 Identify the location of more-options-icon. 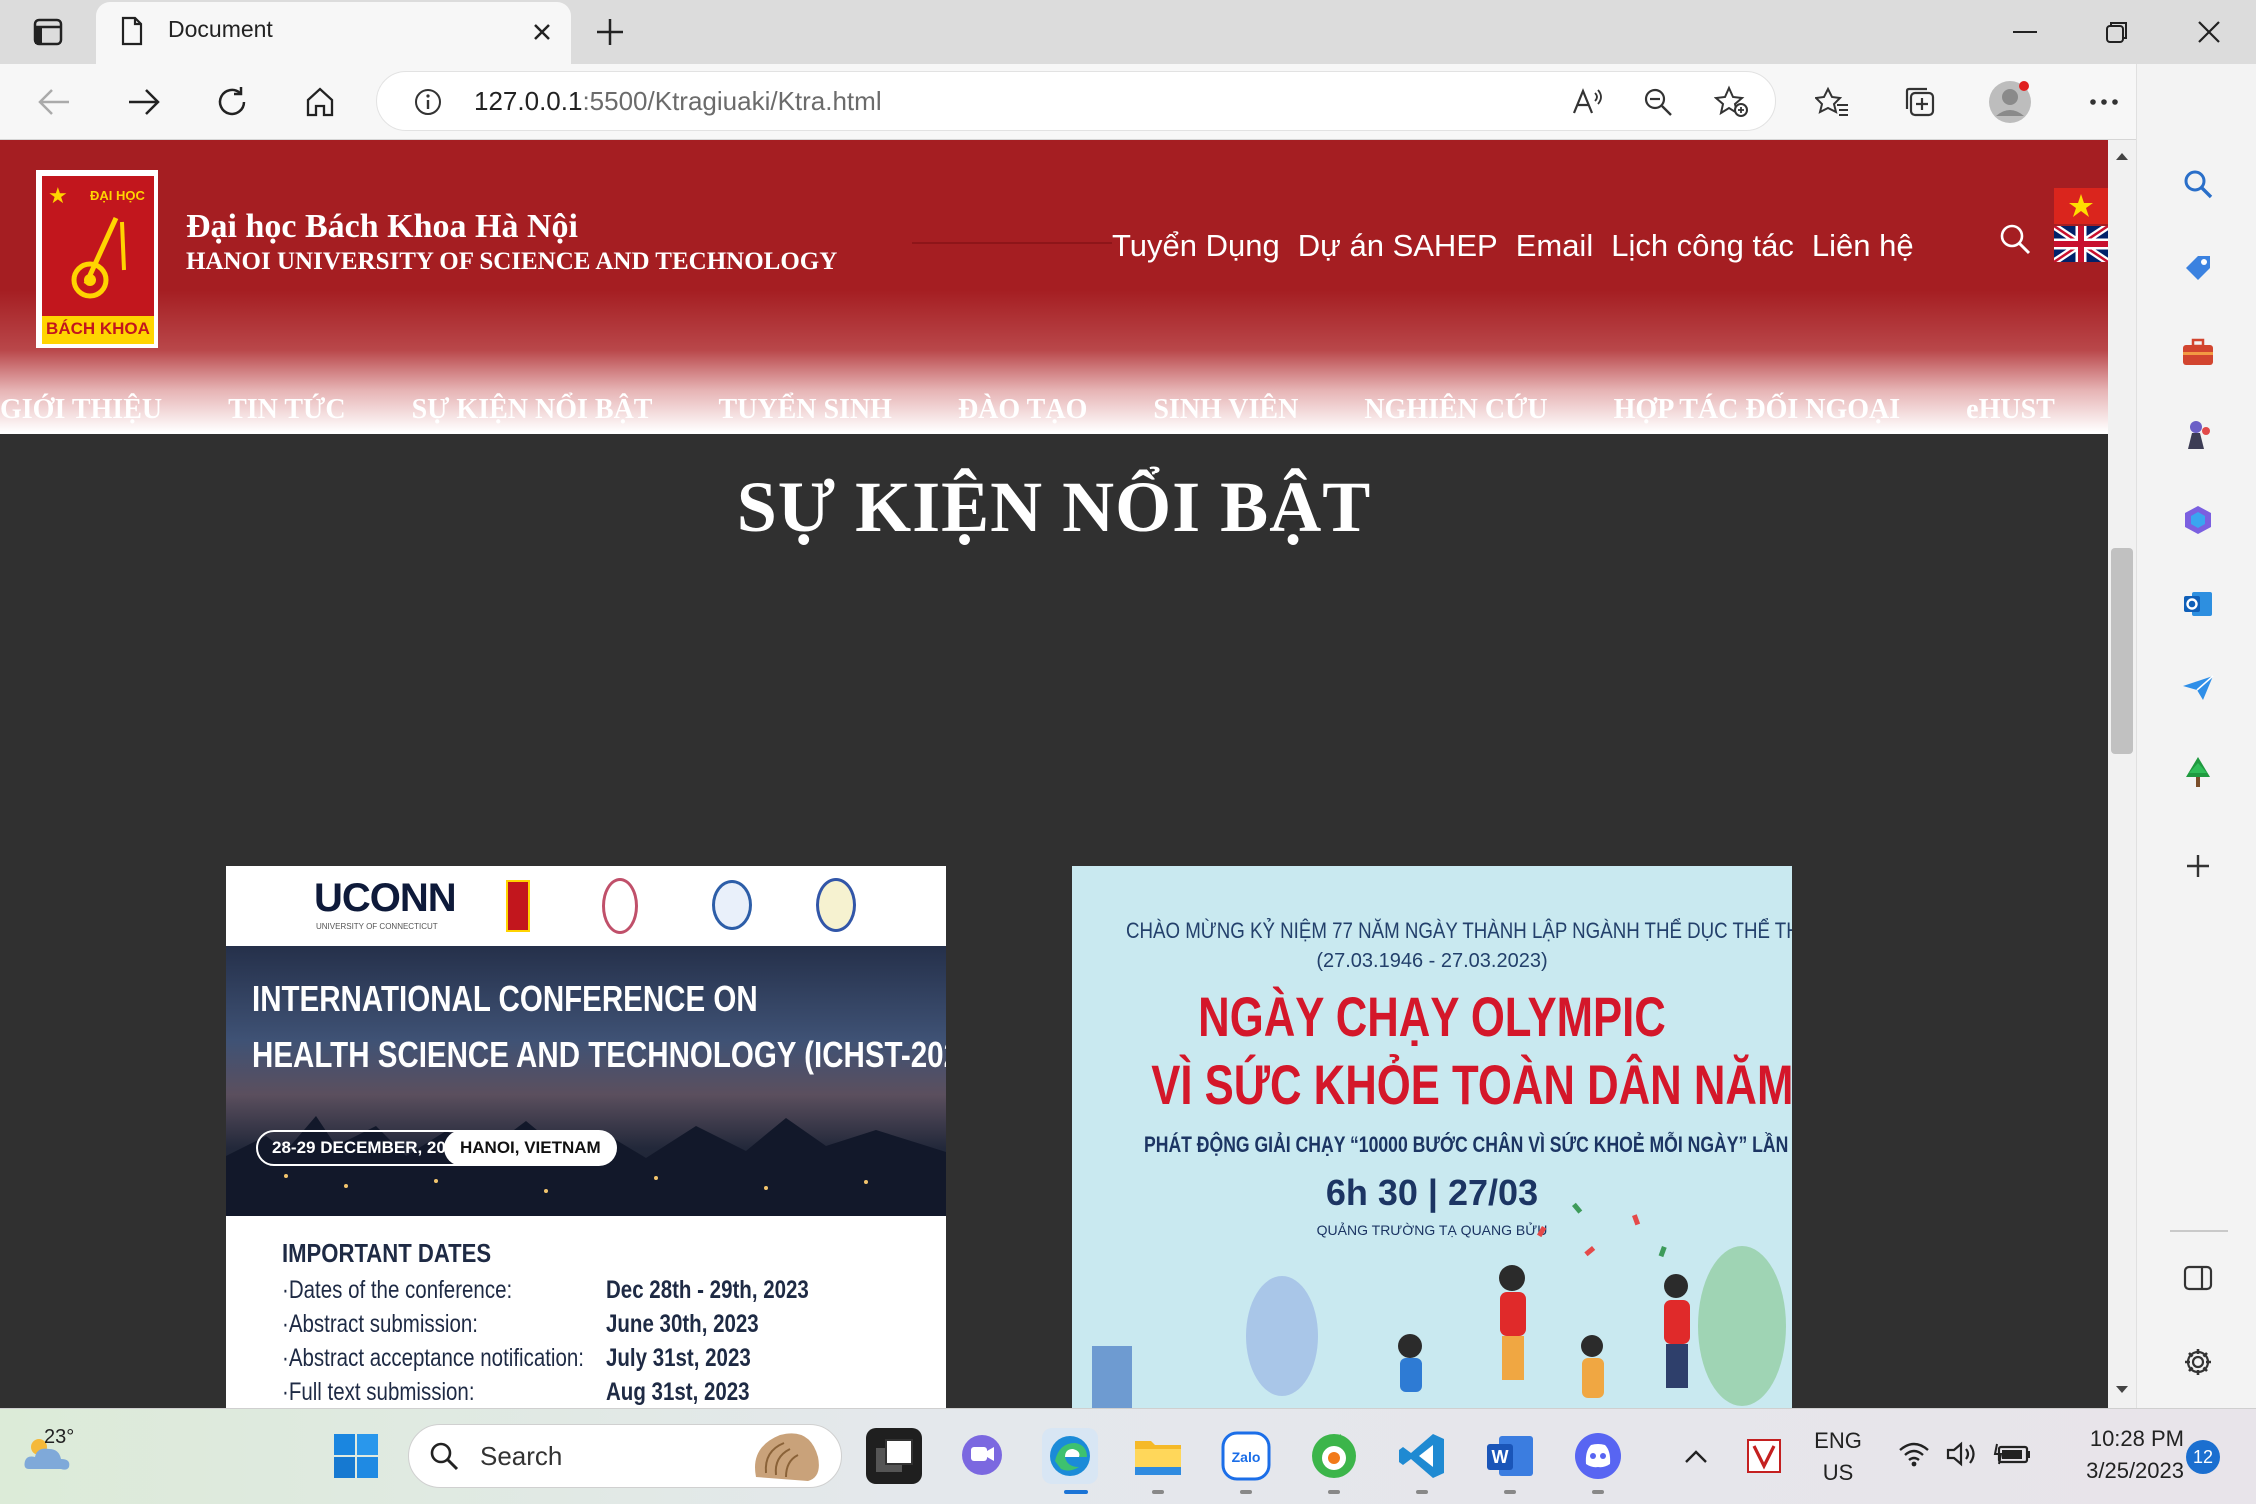
(2104, 102).